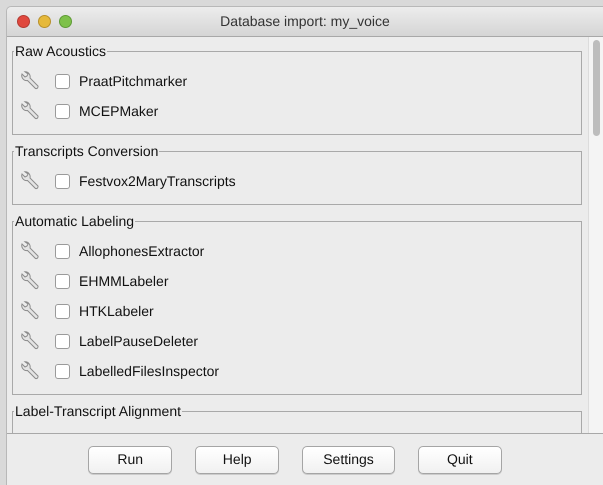  What do you see at coordinates (596, 88) in the screenshot?
I see `scrollbar-thumb` at bounding box center [596, 88].